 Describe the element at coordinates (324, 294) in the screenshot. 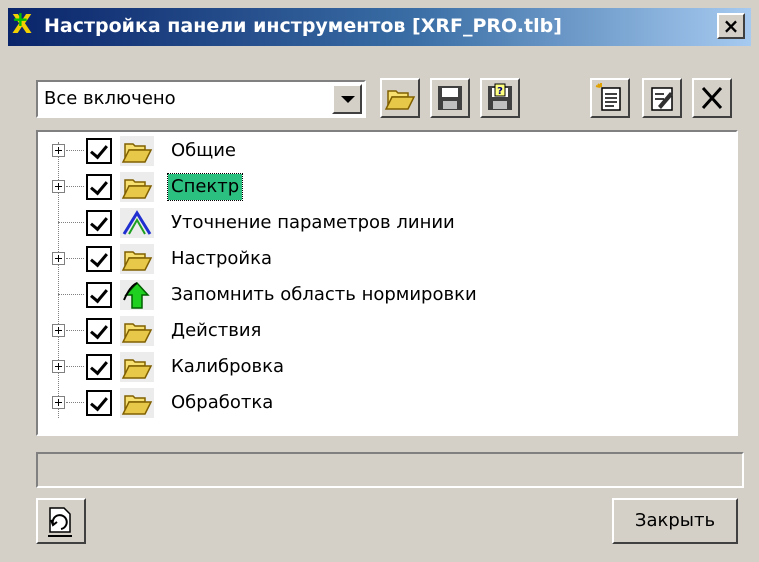

I see `tree-item-label: Запомнить область нормировки` at that location.